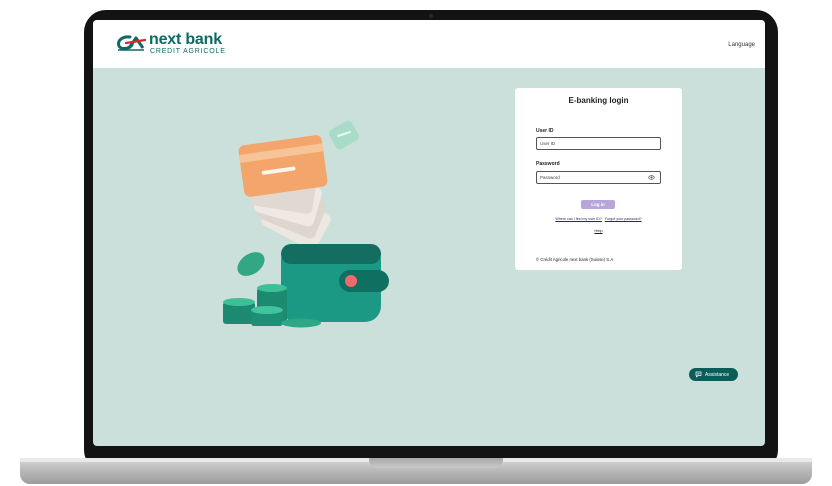 The width and height of the screenshot is (832, 486). What do you see at coordinates (598, 204) in the screenshot?
I see `login-button: Log in` at bounding box center [598, 204].